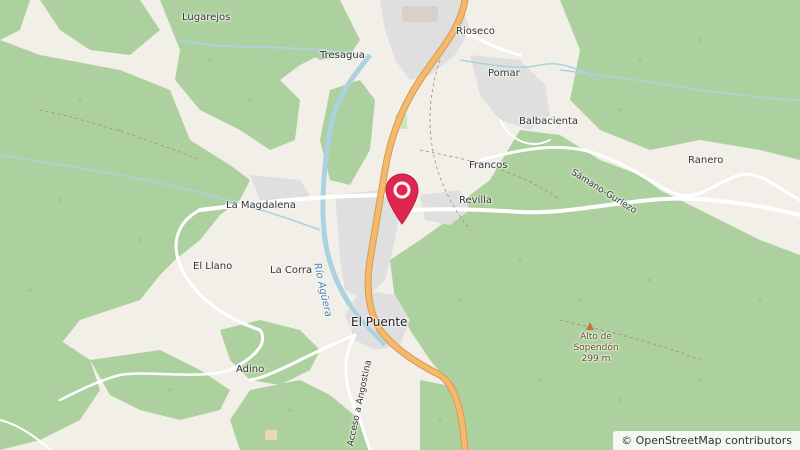 Image resolution: width=800 pixels, height=450 pixels. Describe the element at coordinates (706, 160) in the screenshot. I see `place-label-ranero: Ranero` at that location.